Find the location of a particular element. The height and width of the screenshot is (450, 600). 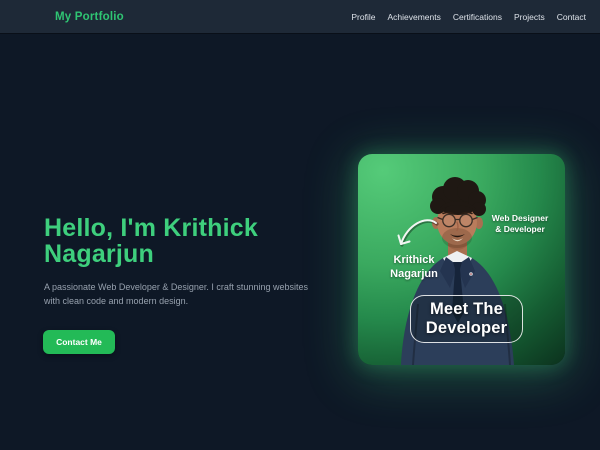

card-name-line2: Nagarjun is located at coordinates (414, 274).